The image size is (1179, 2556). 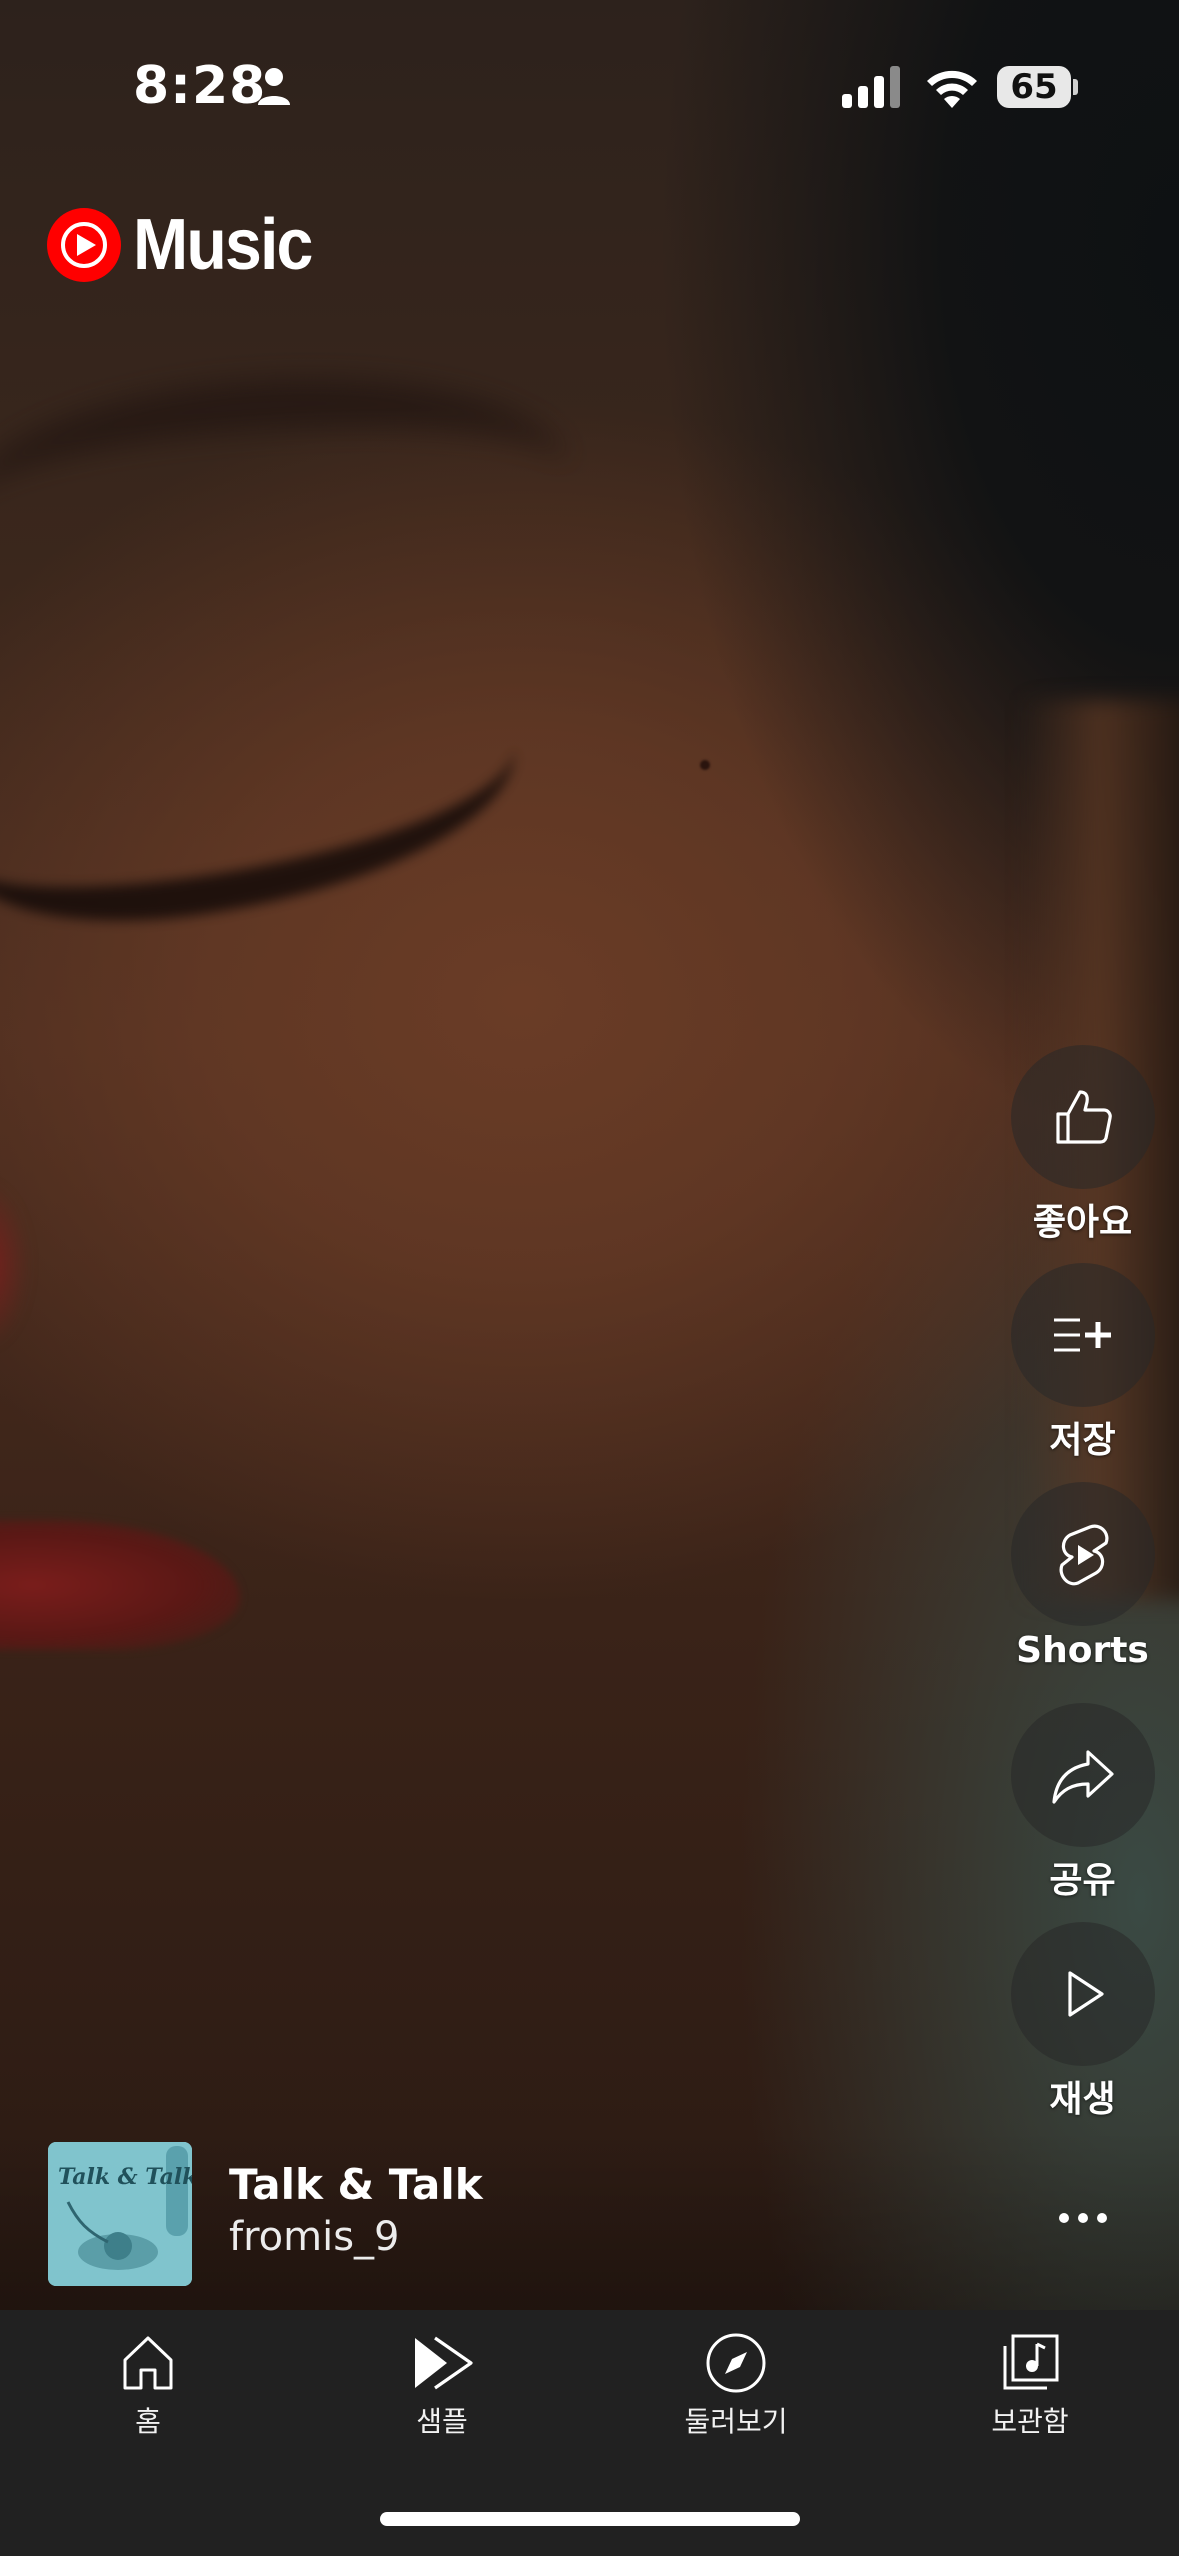 What do you see at coordinates (442, 2421) in the screenshot?
I see `nav-samples-label: 샘플` at bounding box center [442, 2421].